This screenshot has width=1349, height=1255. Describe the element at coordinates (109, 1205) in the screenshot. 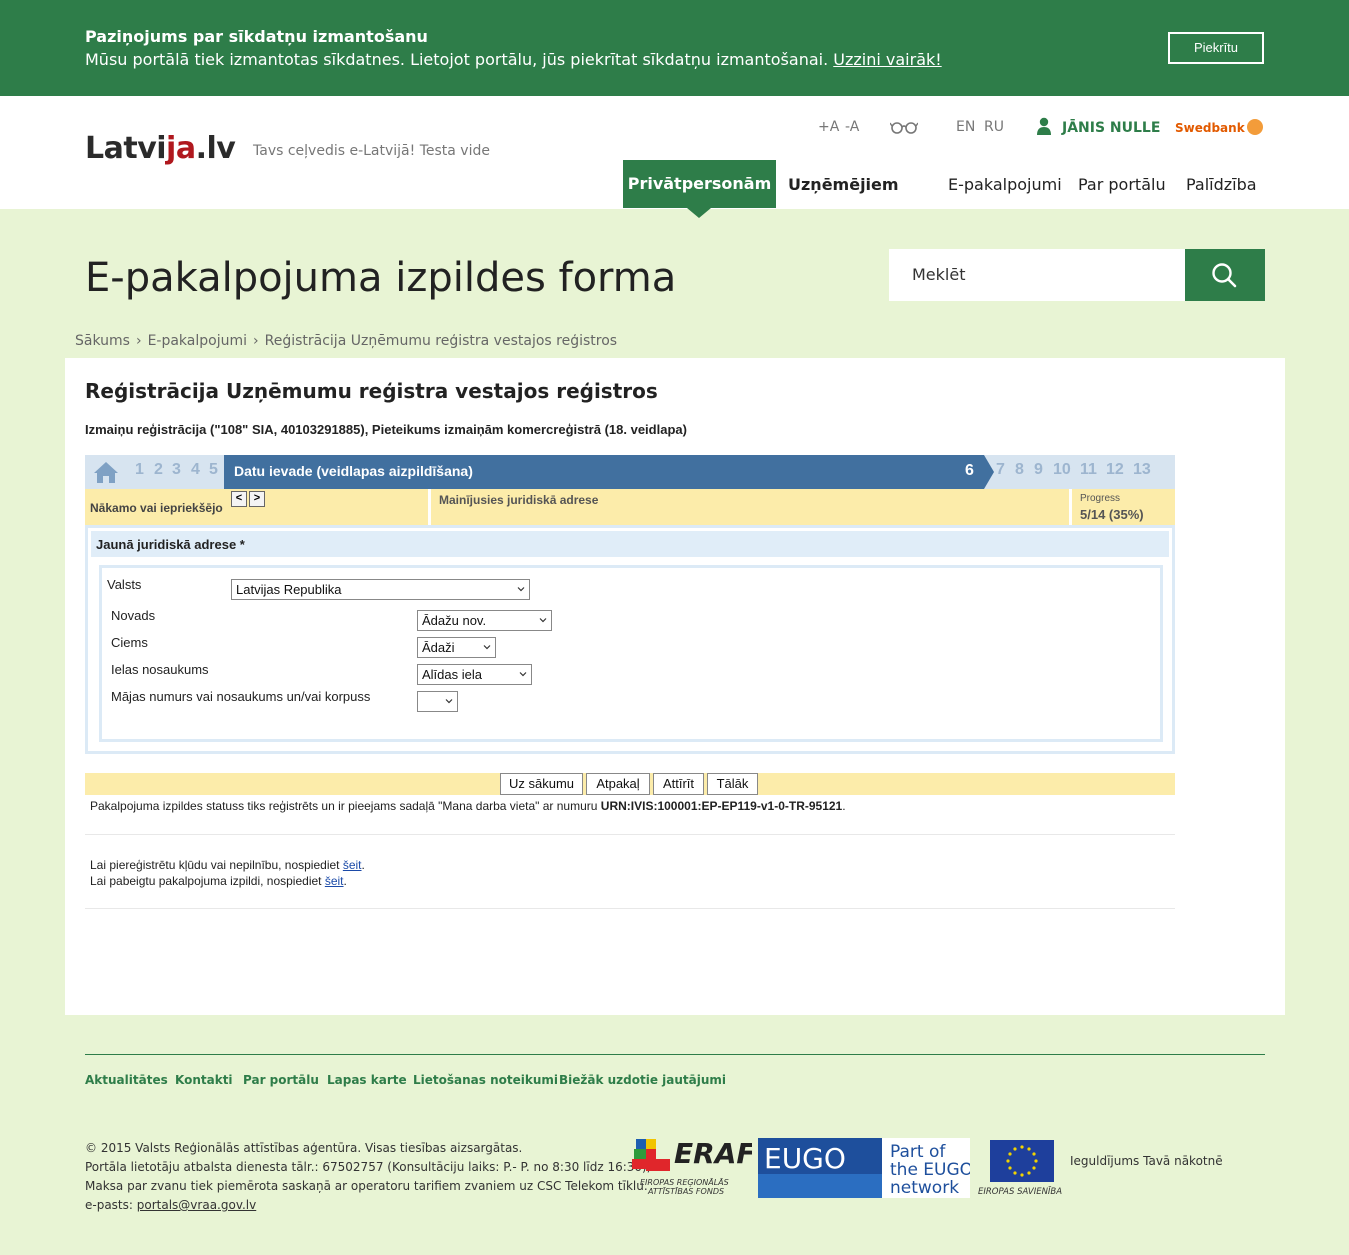

I see `email-label: e-pasts:` at that location.